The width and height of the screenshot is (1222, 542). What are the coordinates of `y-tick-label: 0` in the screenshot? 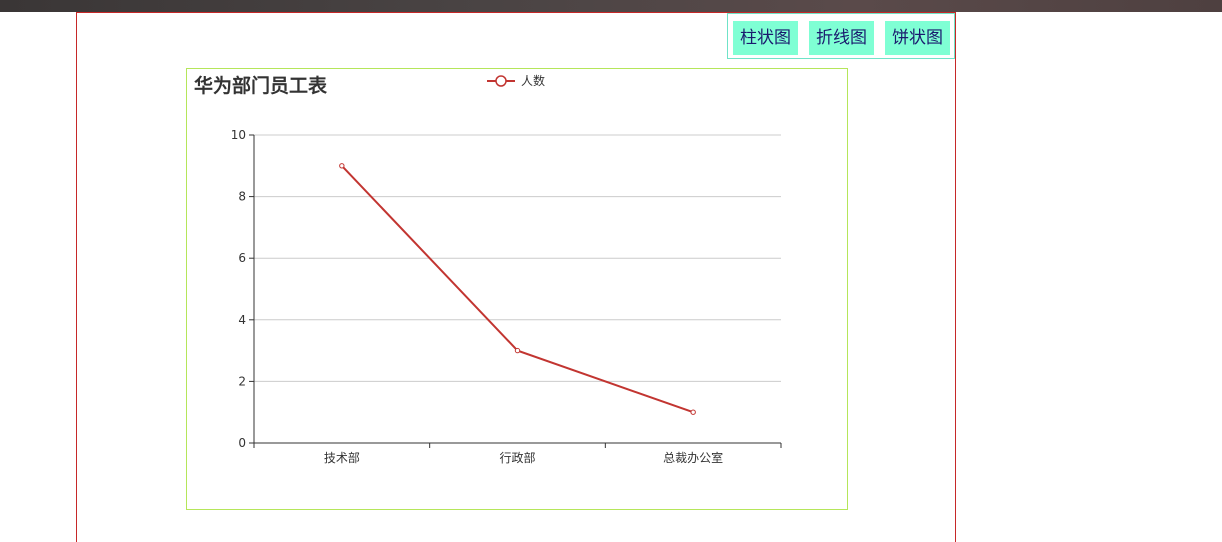 It's located at (242, 443).